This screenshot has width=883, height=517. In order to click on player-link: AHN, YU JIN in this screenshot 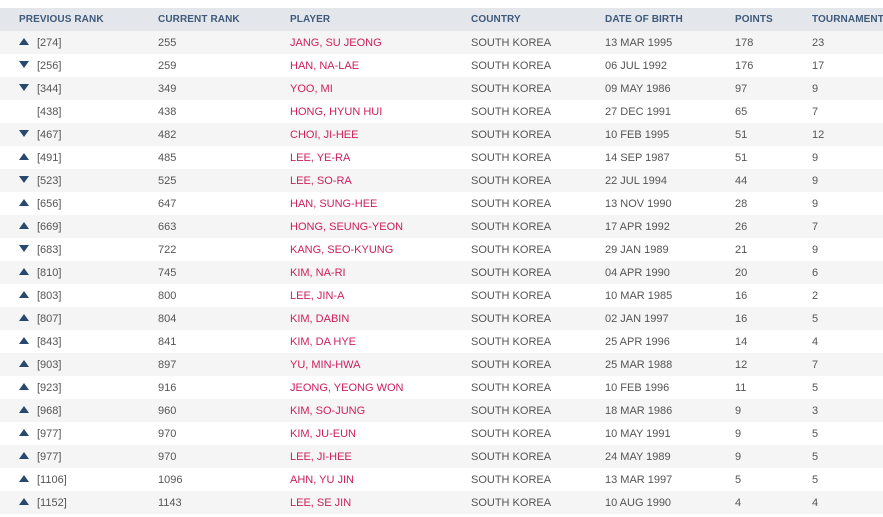, I will do `click(380, 479)`.